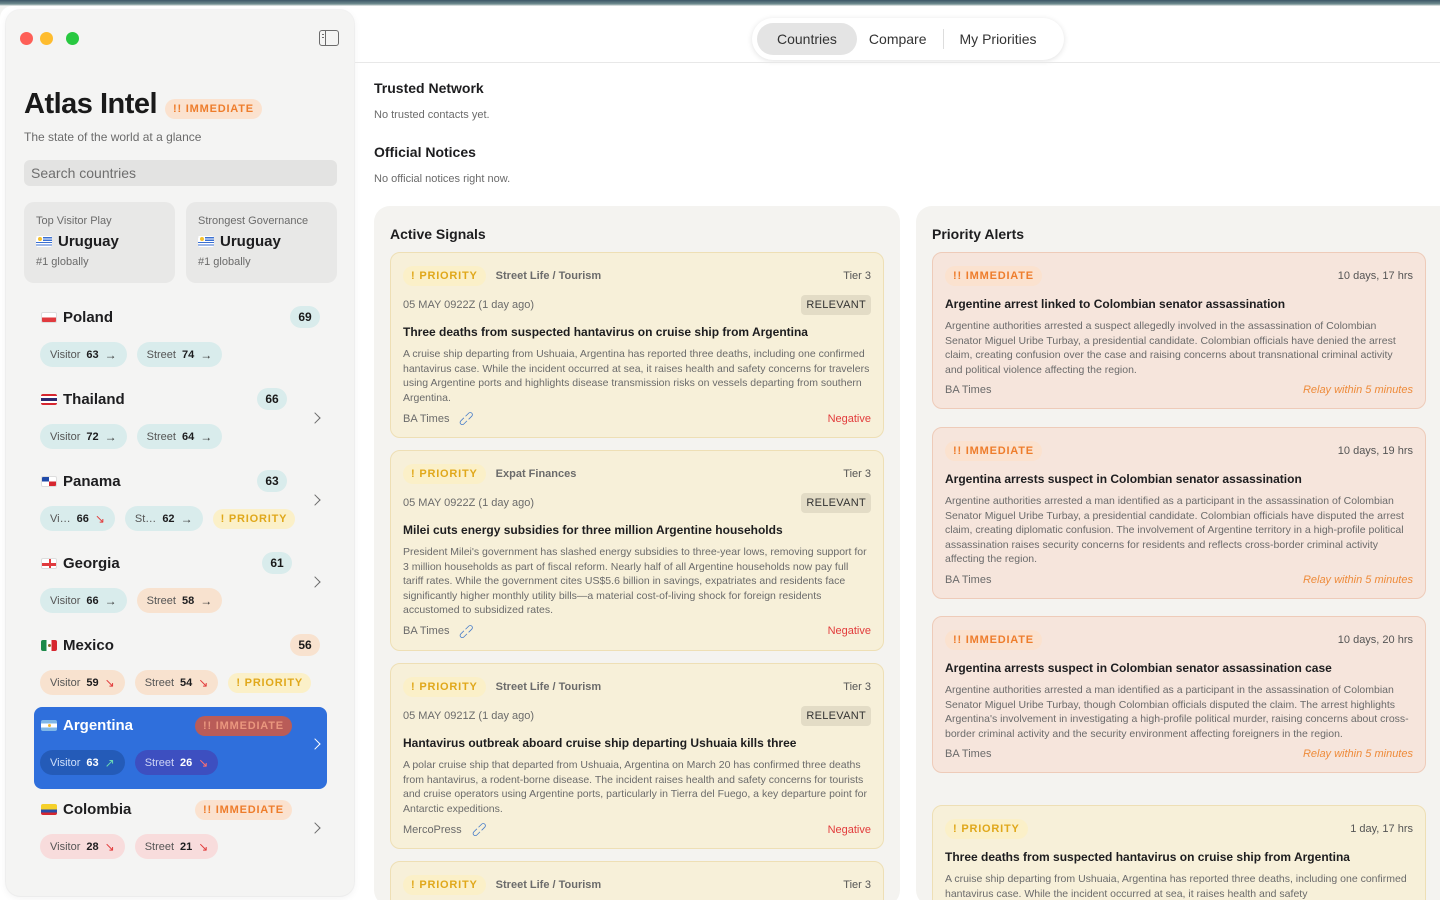 This screenshot has height=900, width=1440. I want to click on country-score: 66, so click(272, 399).